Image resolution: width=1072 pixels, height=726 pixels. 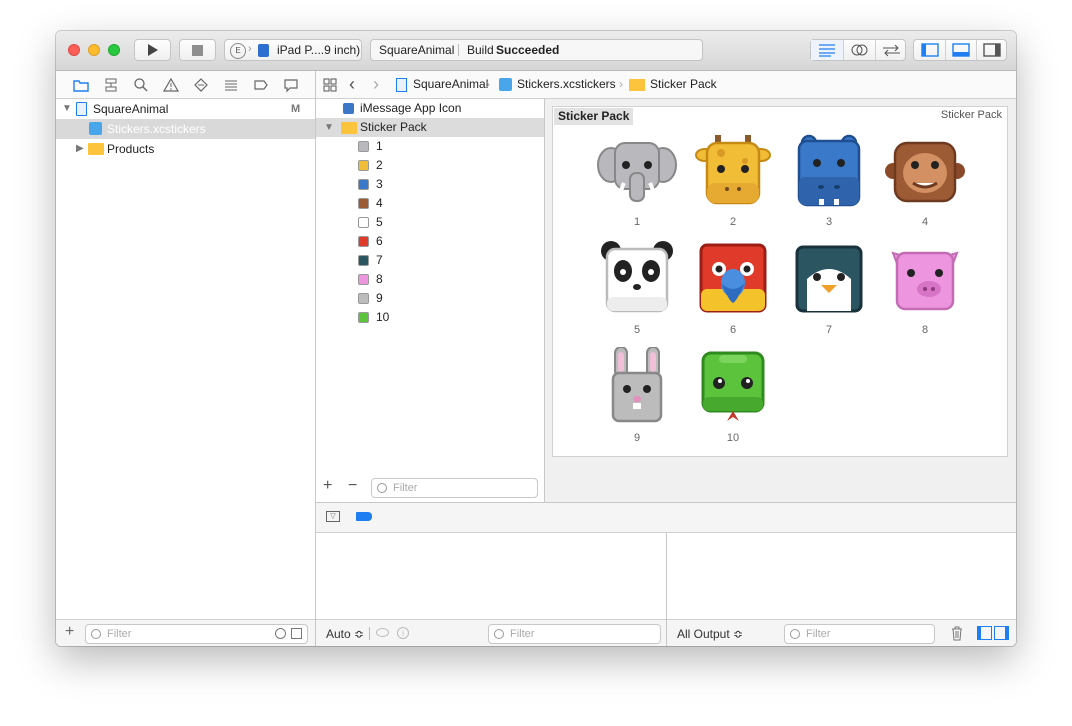 I want to click on minimize-button, so click(x=94, y=50).